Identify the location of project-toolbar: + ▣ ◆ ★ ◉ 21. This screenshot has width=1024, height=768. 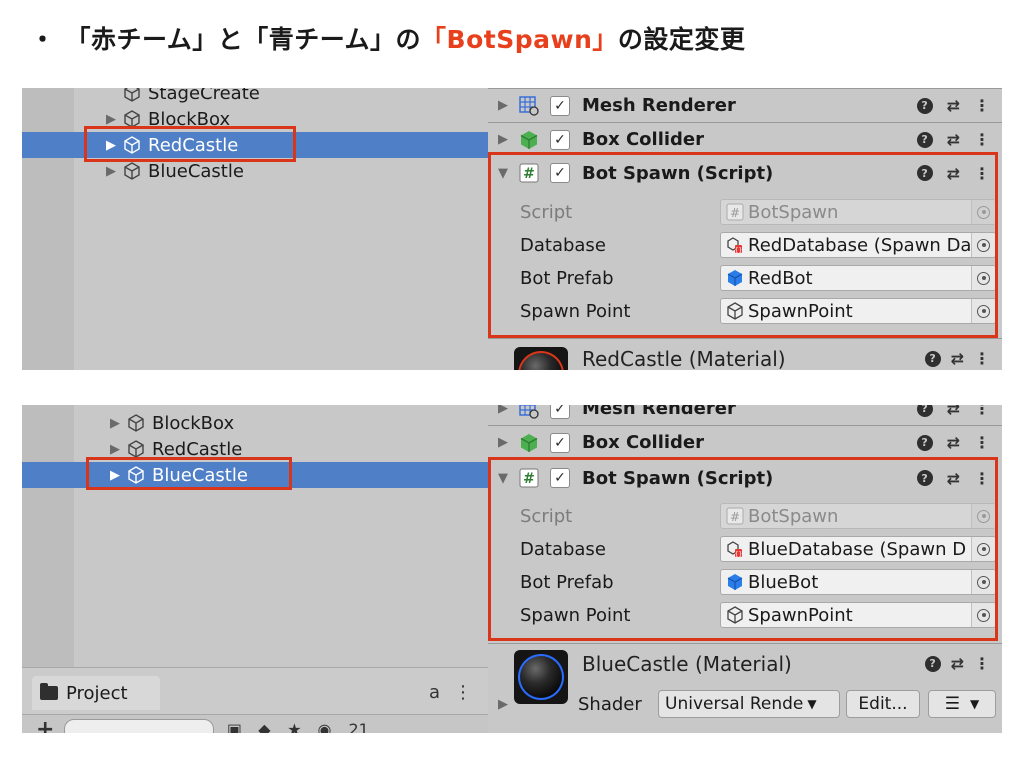
(255, 723).